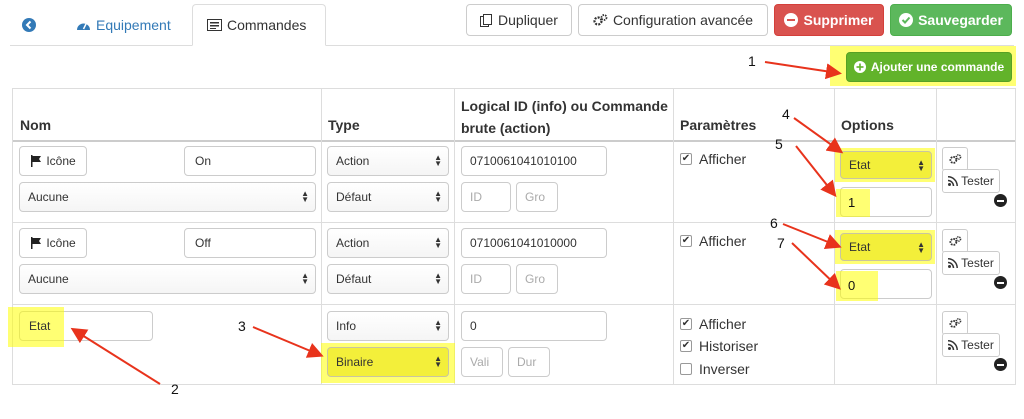 The width and height of the screenshot is (1024, 419). I want to click on logical-id-input: 0, so click(534, 326).